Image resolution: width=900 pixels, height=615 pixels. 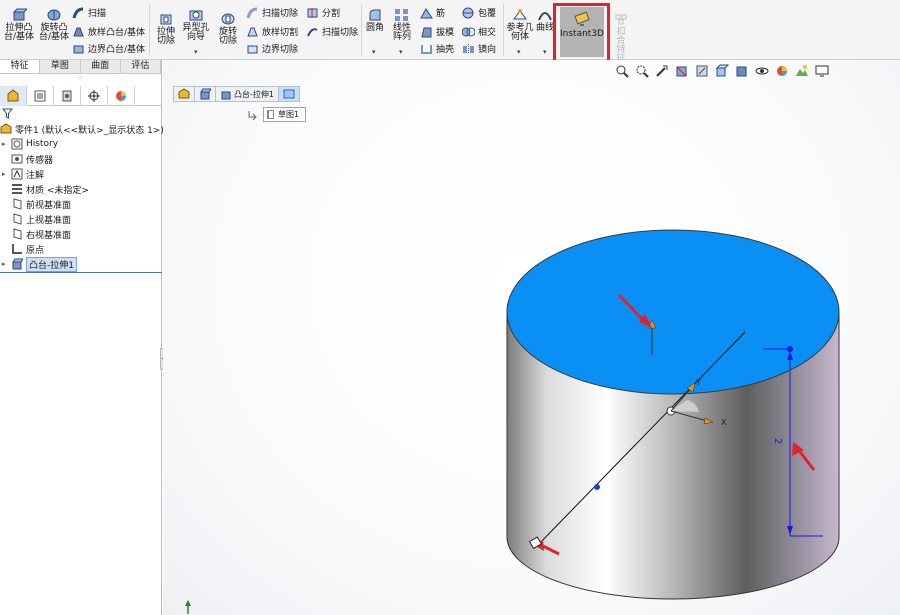 I want to click on rib-button: 筋, so click(x=432, y=12).